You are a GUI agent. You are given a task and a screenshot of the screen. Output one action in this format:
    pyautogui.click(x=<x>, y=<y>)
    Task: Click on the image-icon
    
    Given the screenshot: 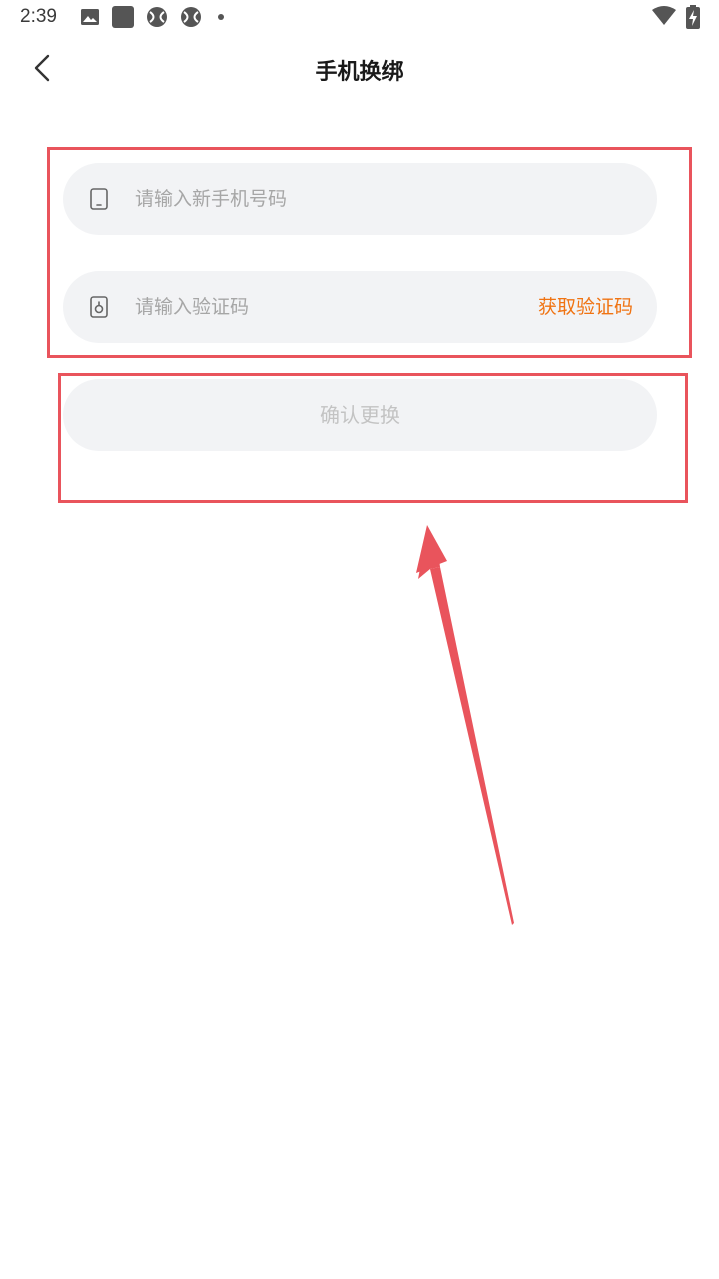 What is the action you would take?
    pyautogui.click(x=90, y=17)
    